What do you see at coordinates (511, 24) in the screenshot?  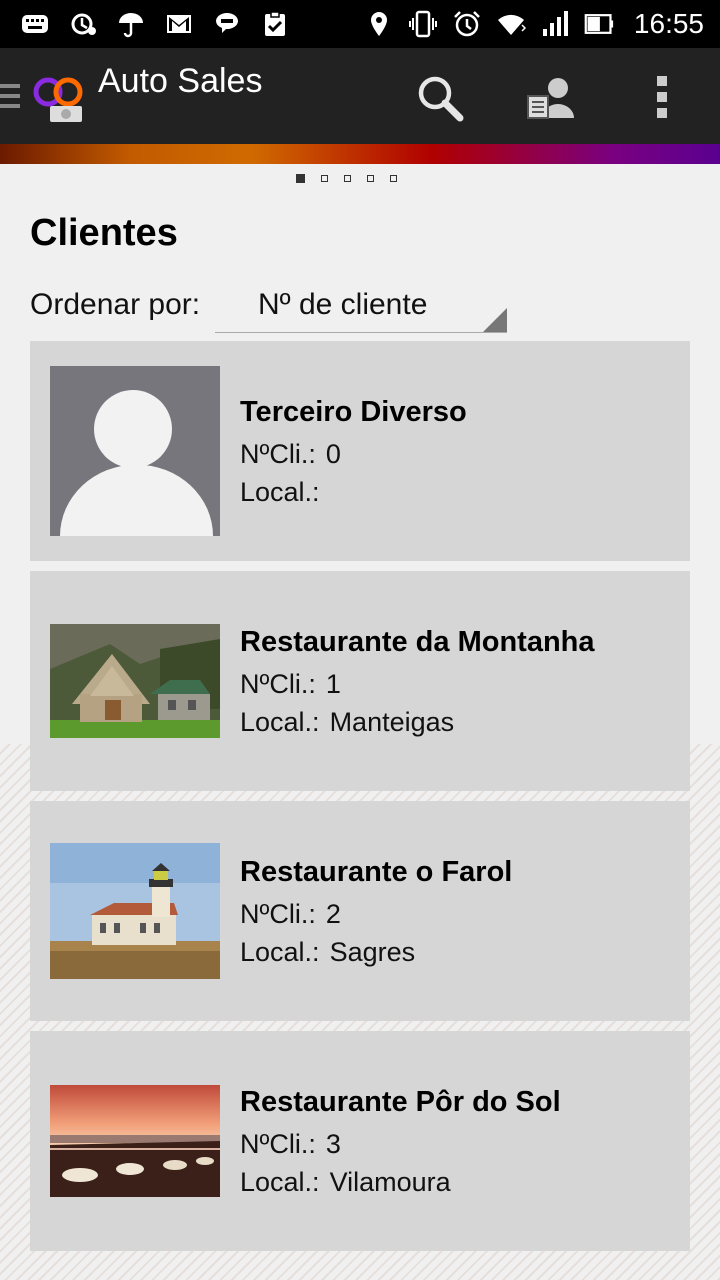 I see `wifi-icon` at bounding box center [511, 24].